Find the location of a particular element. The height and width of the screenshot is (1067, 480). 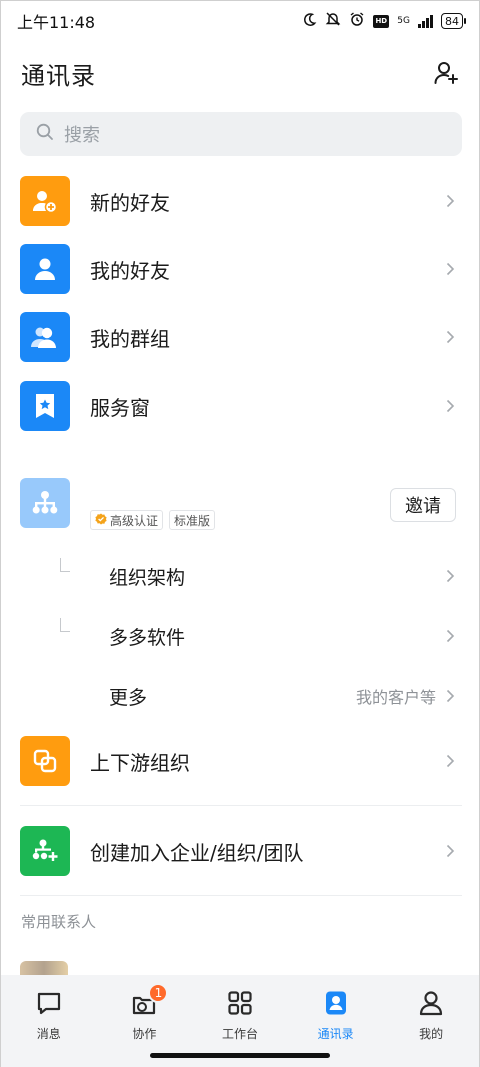

new-friend-icon is located at coordinates (45, 201).